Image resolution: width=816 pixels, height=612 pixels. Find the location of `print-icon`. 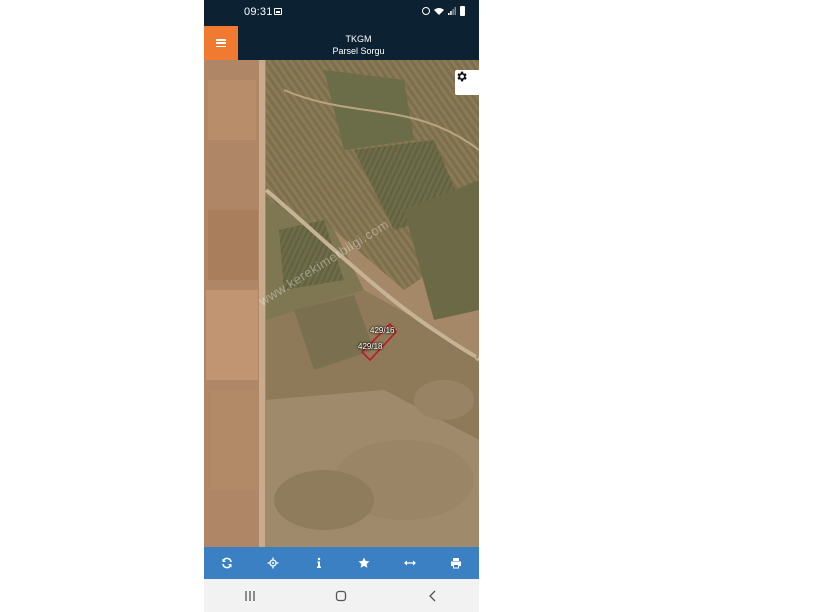

print-icon is located at coordinates (456, 563).